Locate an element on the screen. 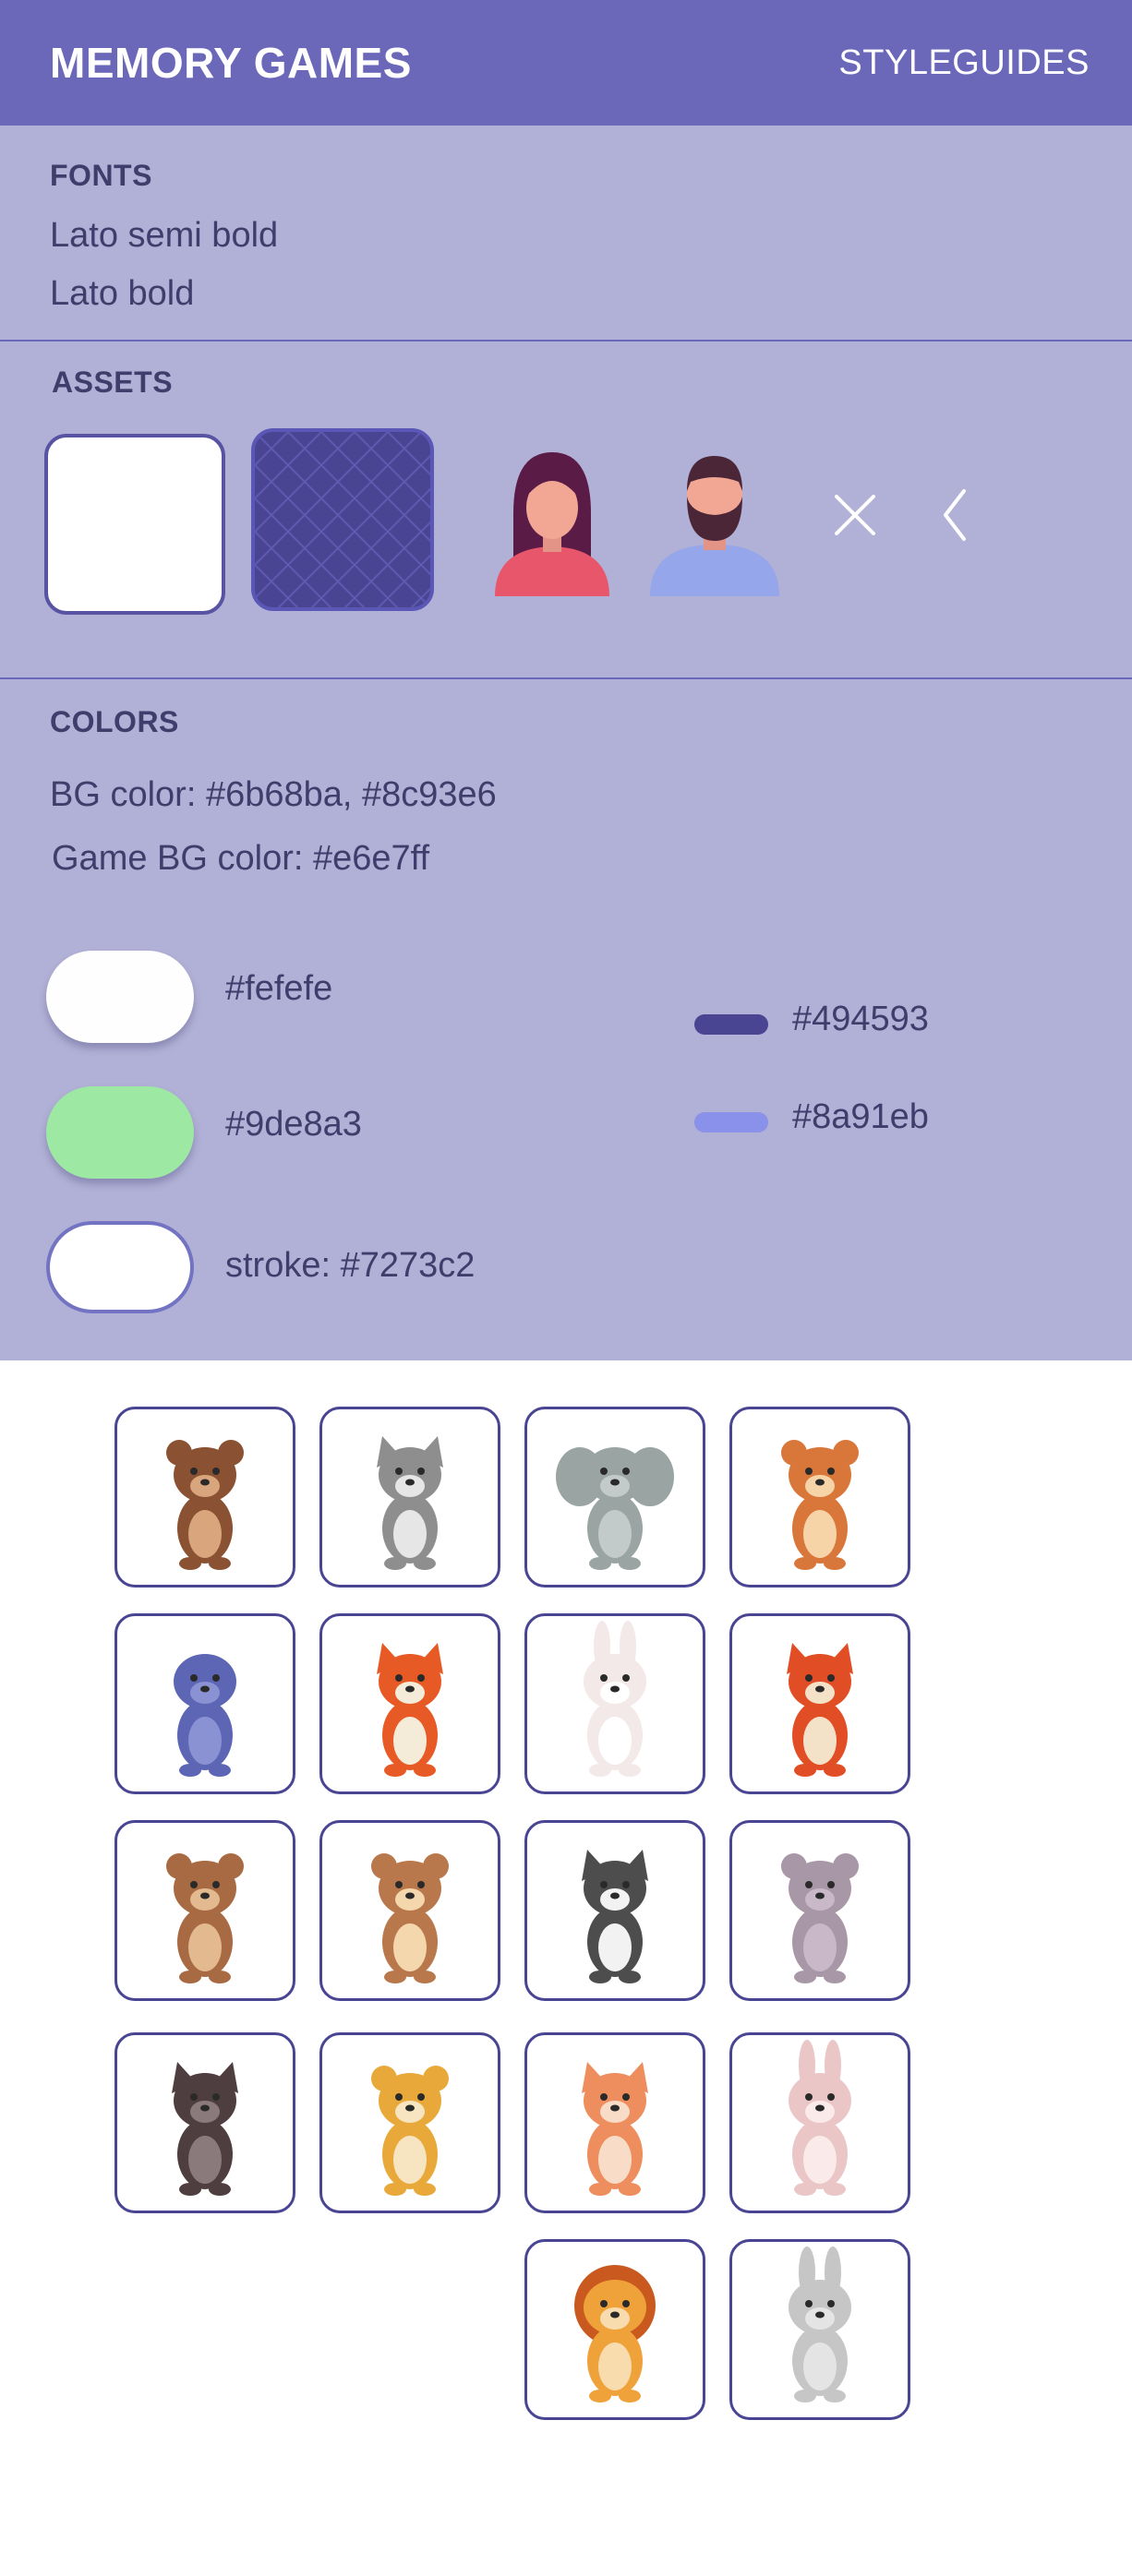  animal-card-seal is located at coordinates (204, 1704).